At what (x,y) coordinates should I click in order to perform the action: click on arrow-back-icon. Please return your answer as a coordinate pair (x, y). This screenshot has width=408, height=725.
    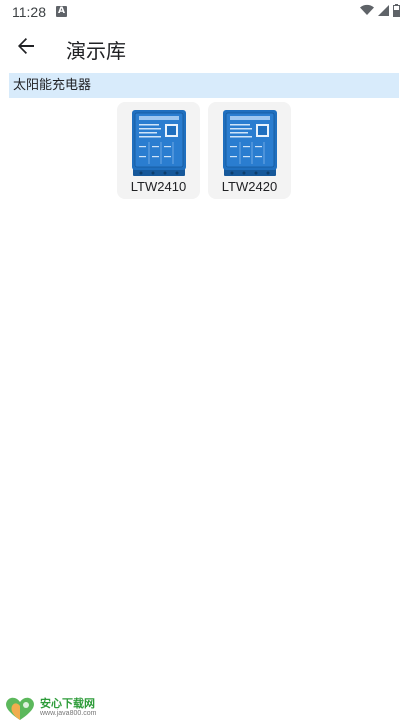
    Looking at the image, I should click on (26, 48).